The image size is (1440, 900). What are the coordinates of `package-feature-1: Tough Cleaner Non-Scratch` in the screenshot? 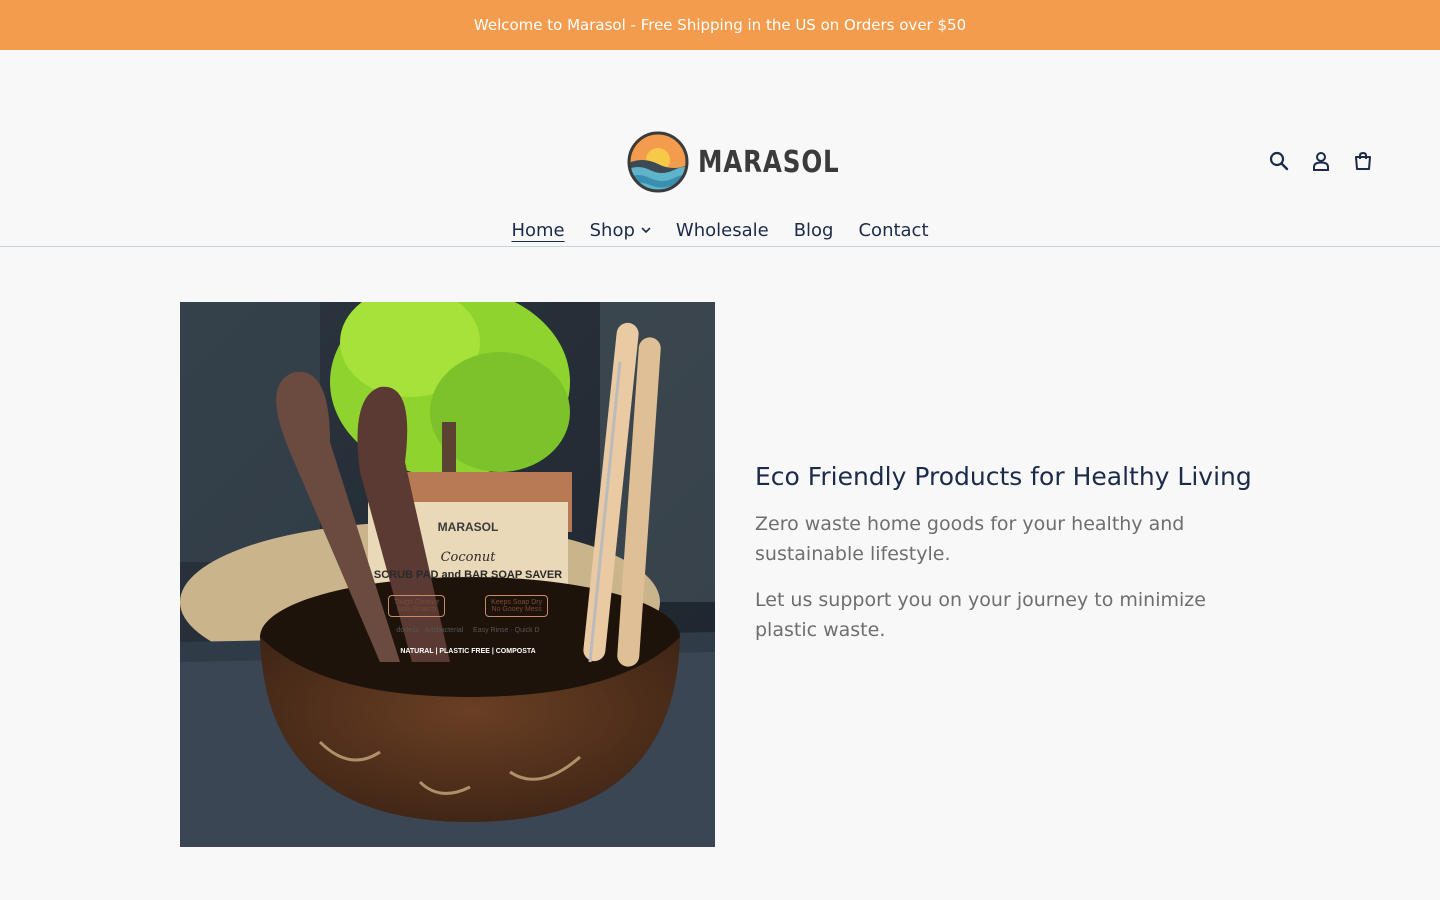 It's located at (416, 606).